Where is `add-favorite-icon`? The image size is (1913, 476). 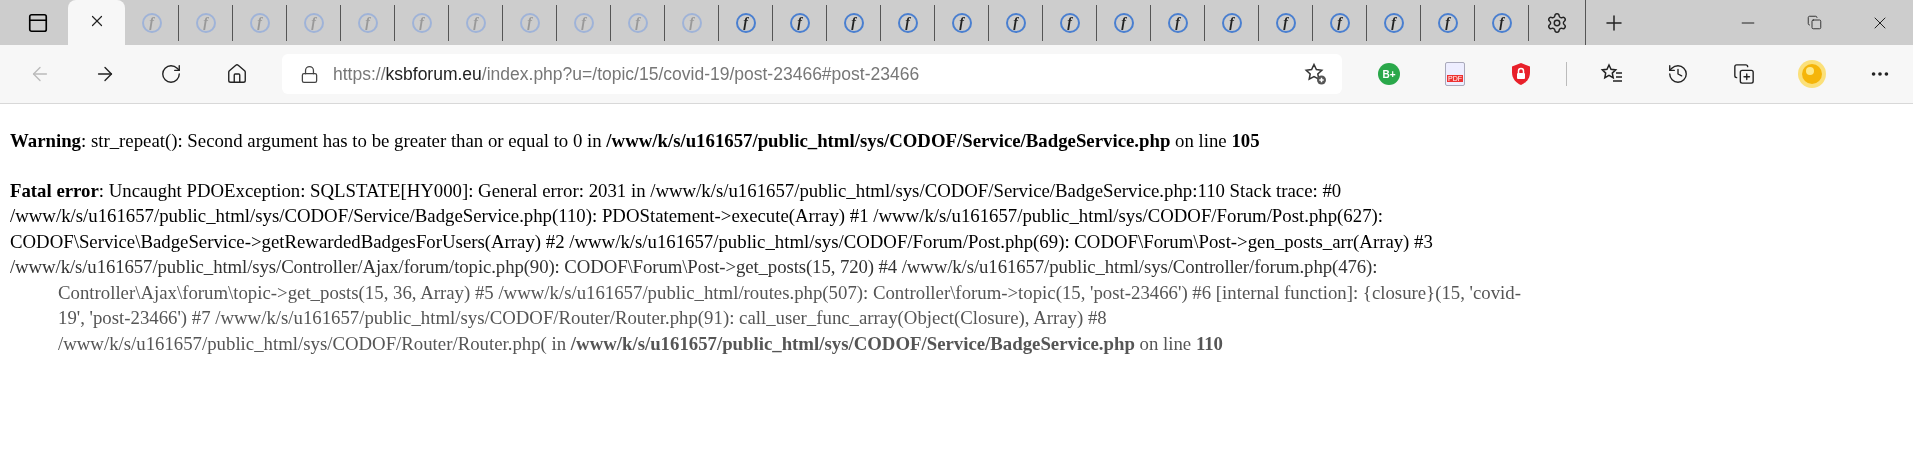
add-favorite-icon is located at coordinates (1316, 74).